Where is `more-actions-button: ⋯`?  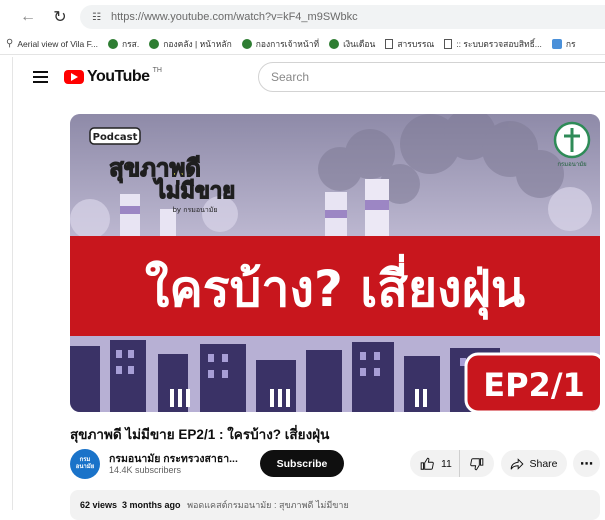
more-actions-button: ⋯ is located at coordinates (586, 463).